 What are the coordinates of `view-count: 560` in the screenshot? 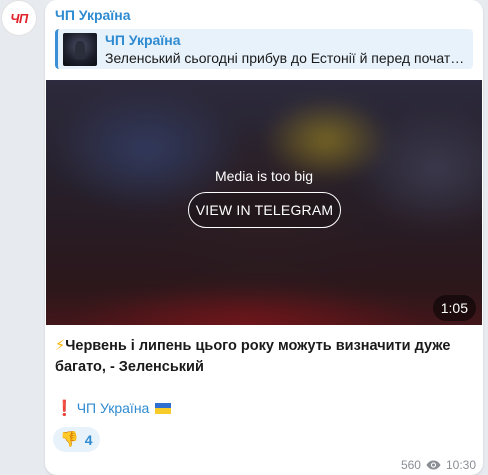 It's located at (410, 465).